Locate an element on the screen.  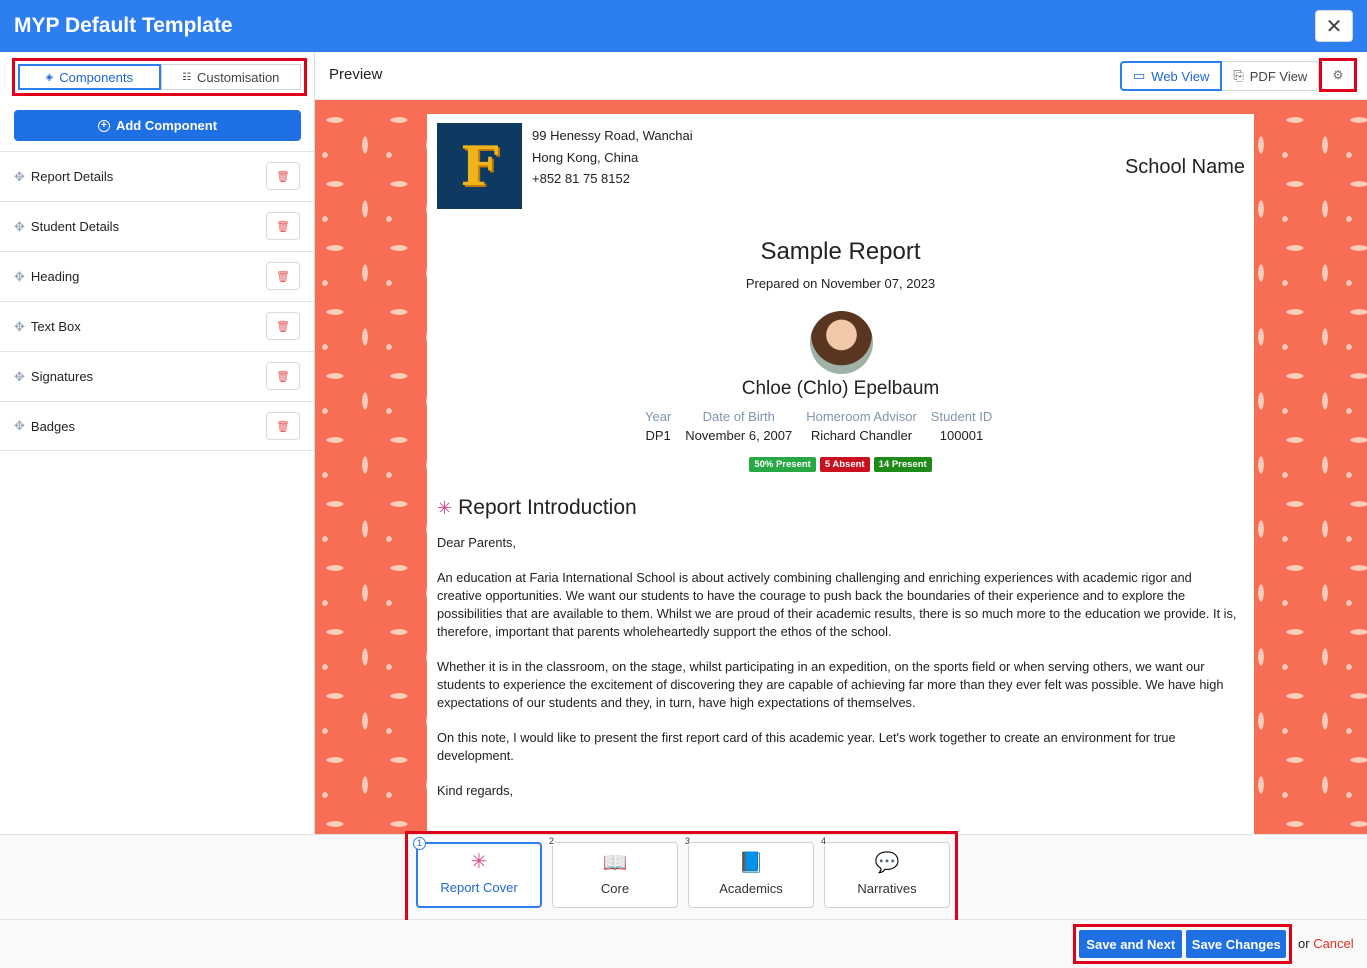
tab-customisation: ☷ Customisation is located at coordinates (230, 77).